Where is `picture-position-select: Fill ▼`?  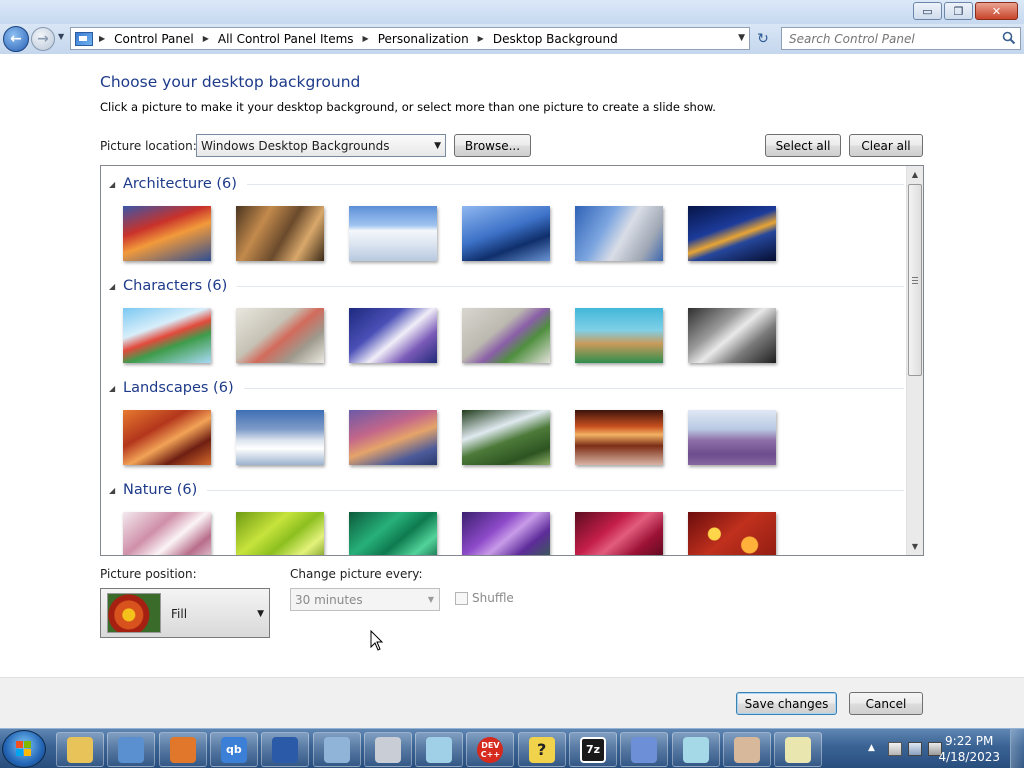
picture-position-select: Fill ▼ is located at coordinates (185, 613).